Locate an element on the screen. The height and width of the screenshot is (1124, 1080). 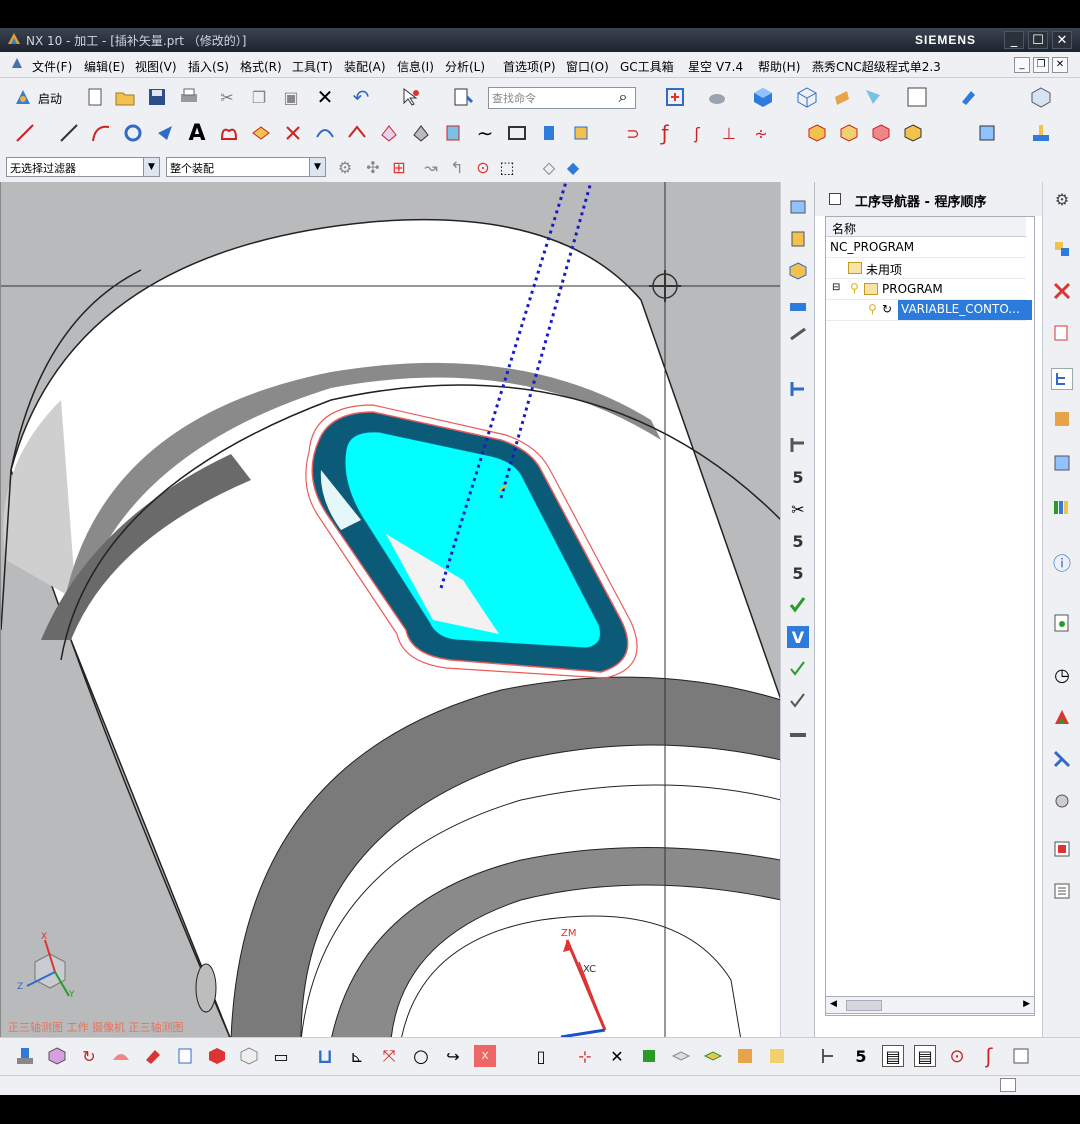
menu-preferences: 首选项(P) is located at coordinates (529, 66).